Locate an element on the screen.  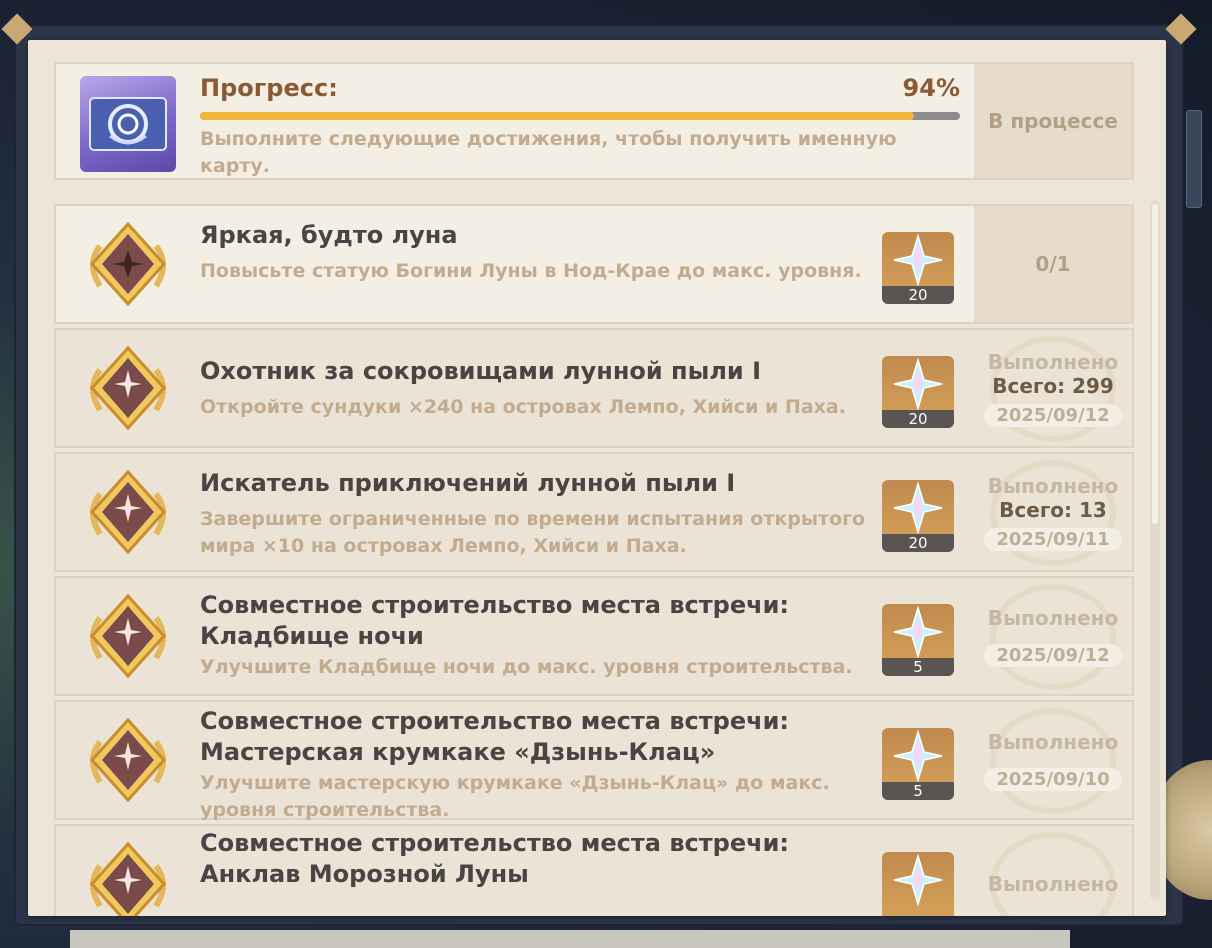
achievement-status: Выполнено Всего: 13 2025/09/11 is located at coordinates (1053, 512).